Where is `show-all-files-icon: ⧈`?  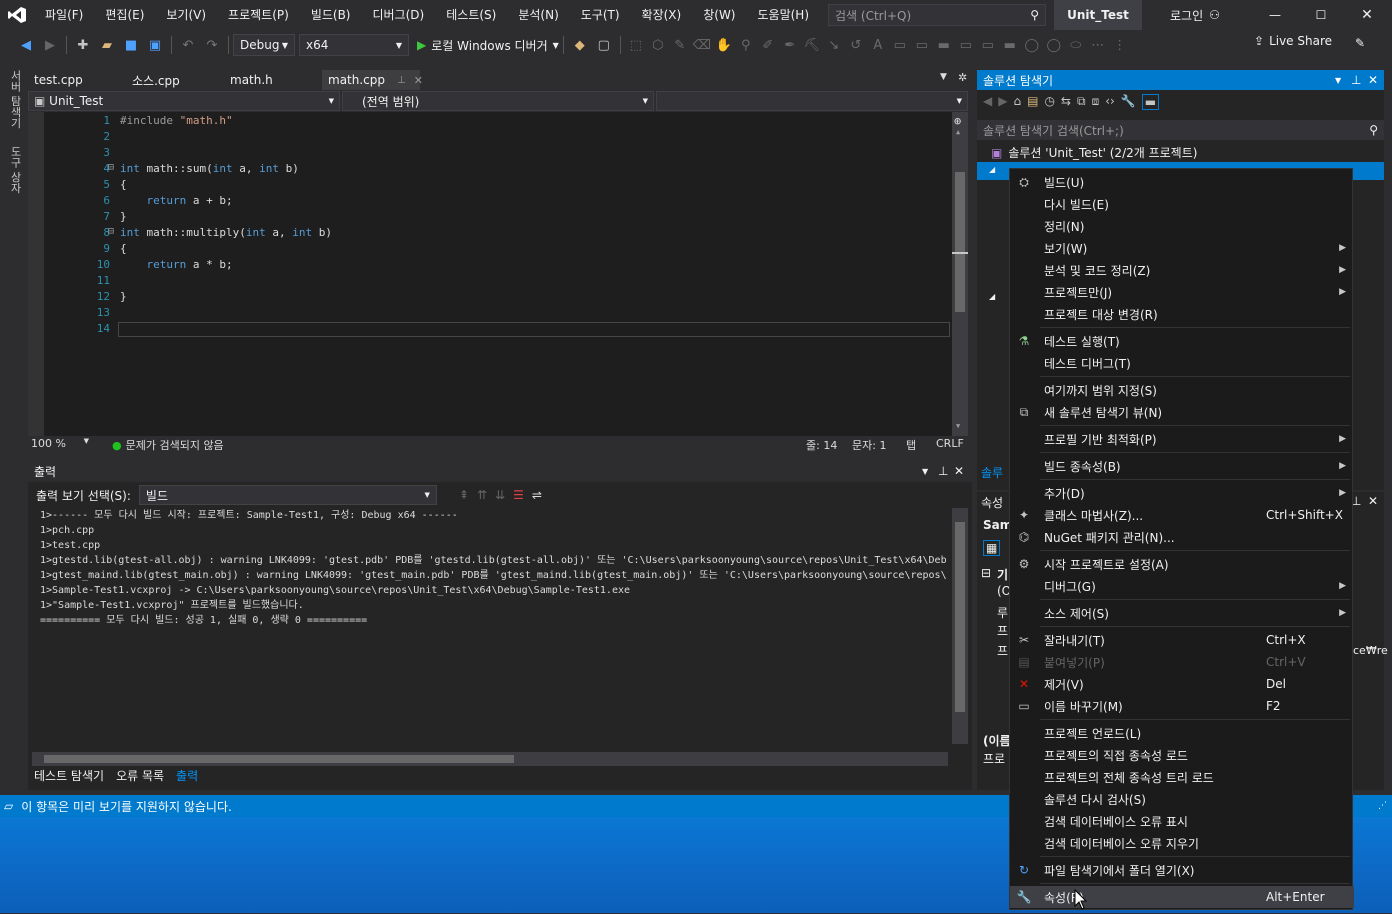
show-all-files-icon: ⧈ is located at coordinates (1096, 102).